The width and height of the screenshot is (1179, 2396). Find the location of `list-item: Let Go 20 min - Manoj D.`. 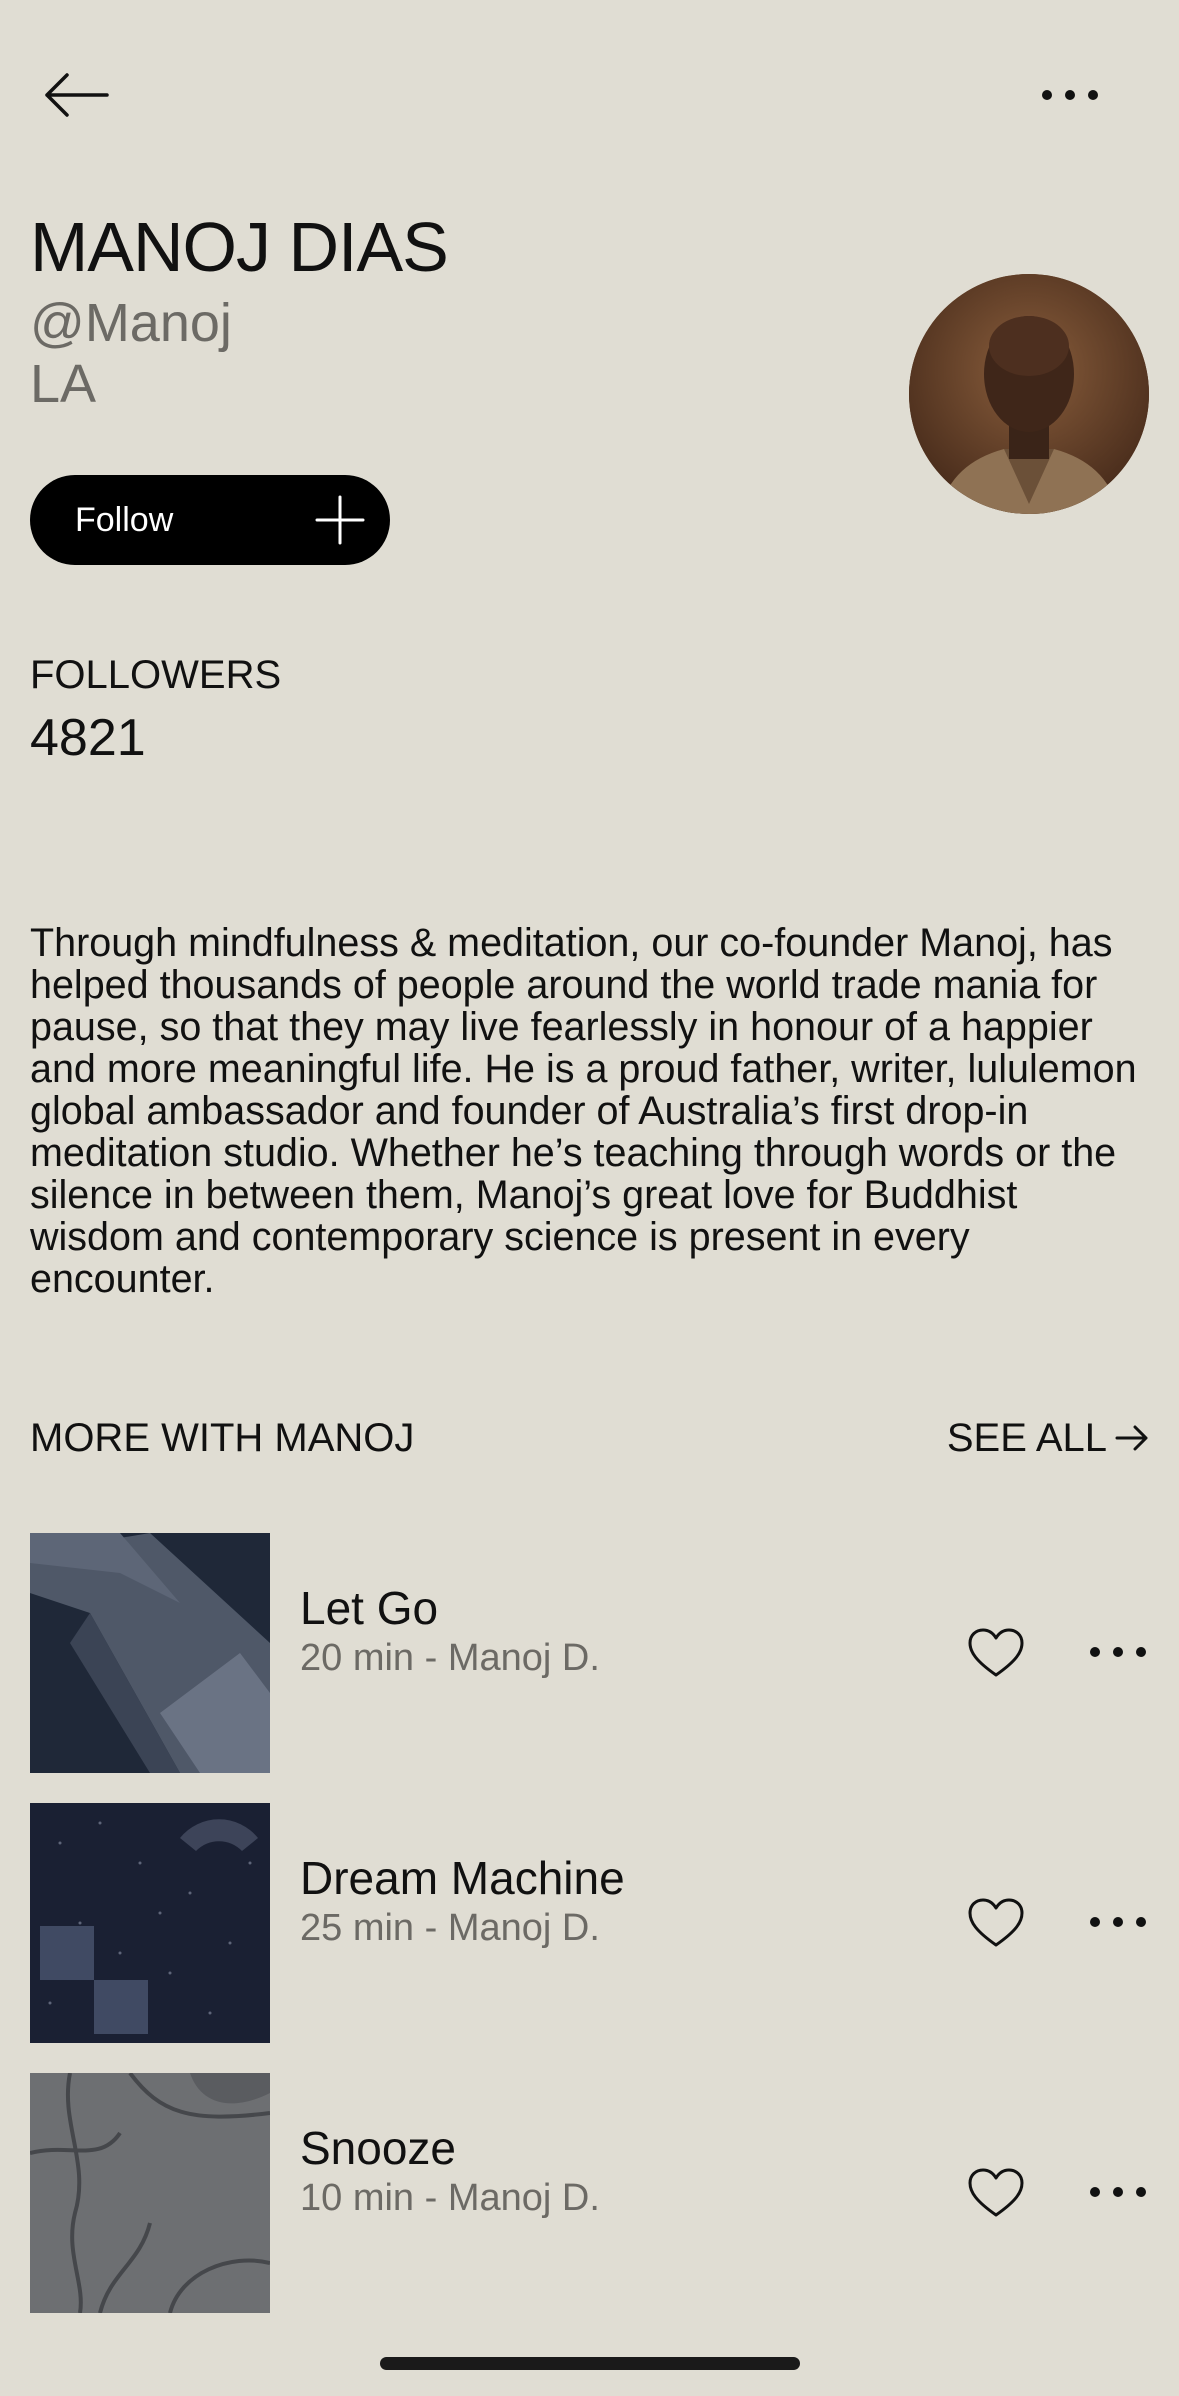

list-item: Let Go 20 min - Manoj D. is located at coordinates (589, 1653).